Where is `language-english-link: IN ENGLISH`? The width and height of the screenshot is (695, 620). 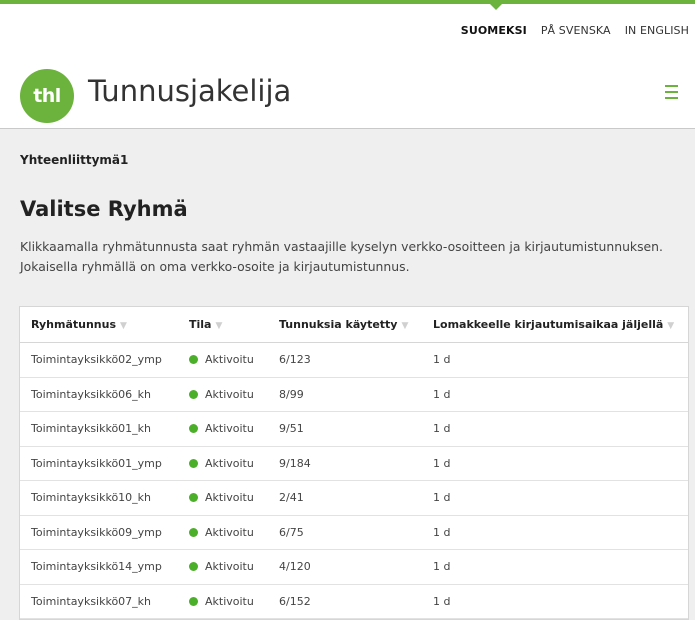 language-english-link: IN ENGLISH is located at coordinates (657, 30).